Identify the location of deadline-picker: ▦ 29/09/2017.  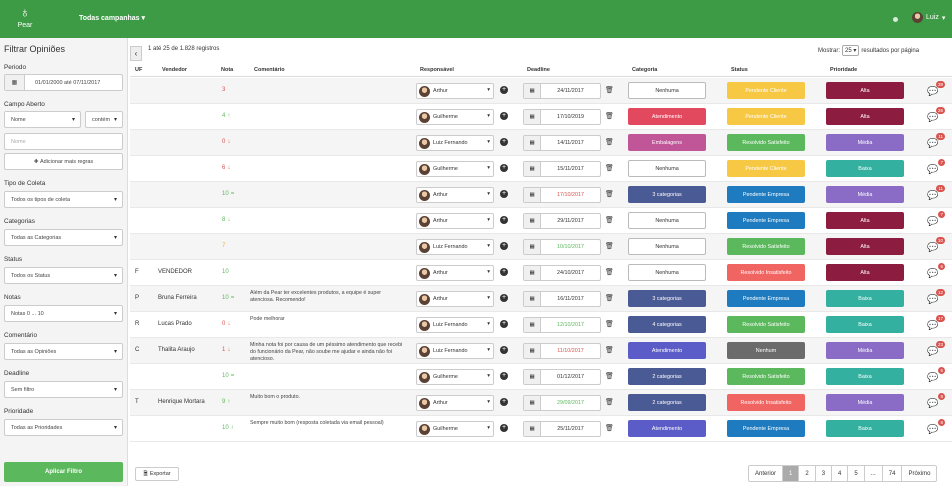
(562, 403).